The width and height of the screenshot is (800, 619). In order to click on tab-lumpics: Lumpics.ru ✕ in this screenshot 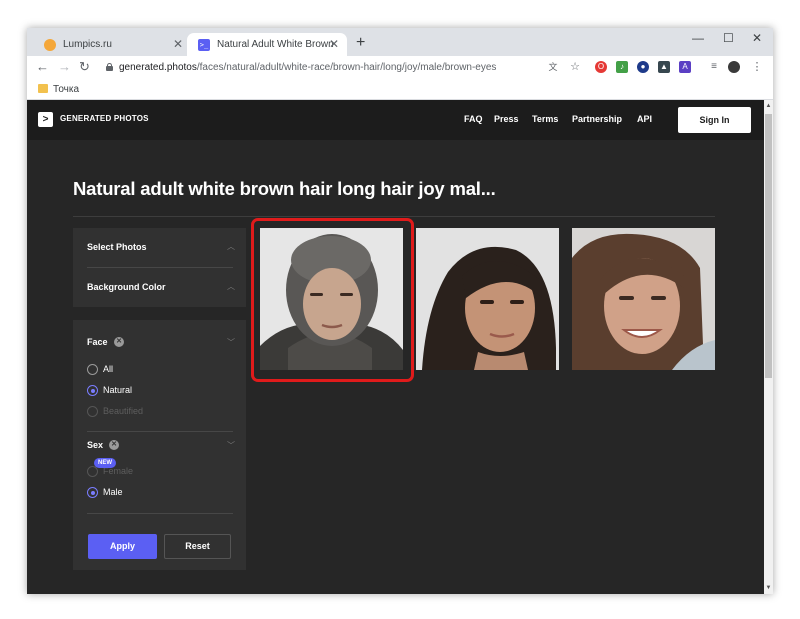, I will do `click(112, 44)`.